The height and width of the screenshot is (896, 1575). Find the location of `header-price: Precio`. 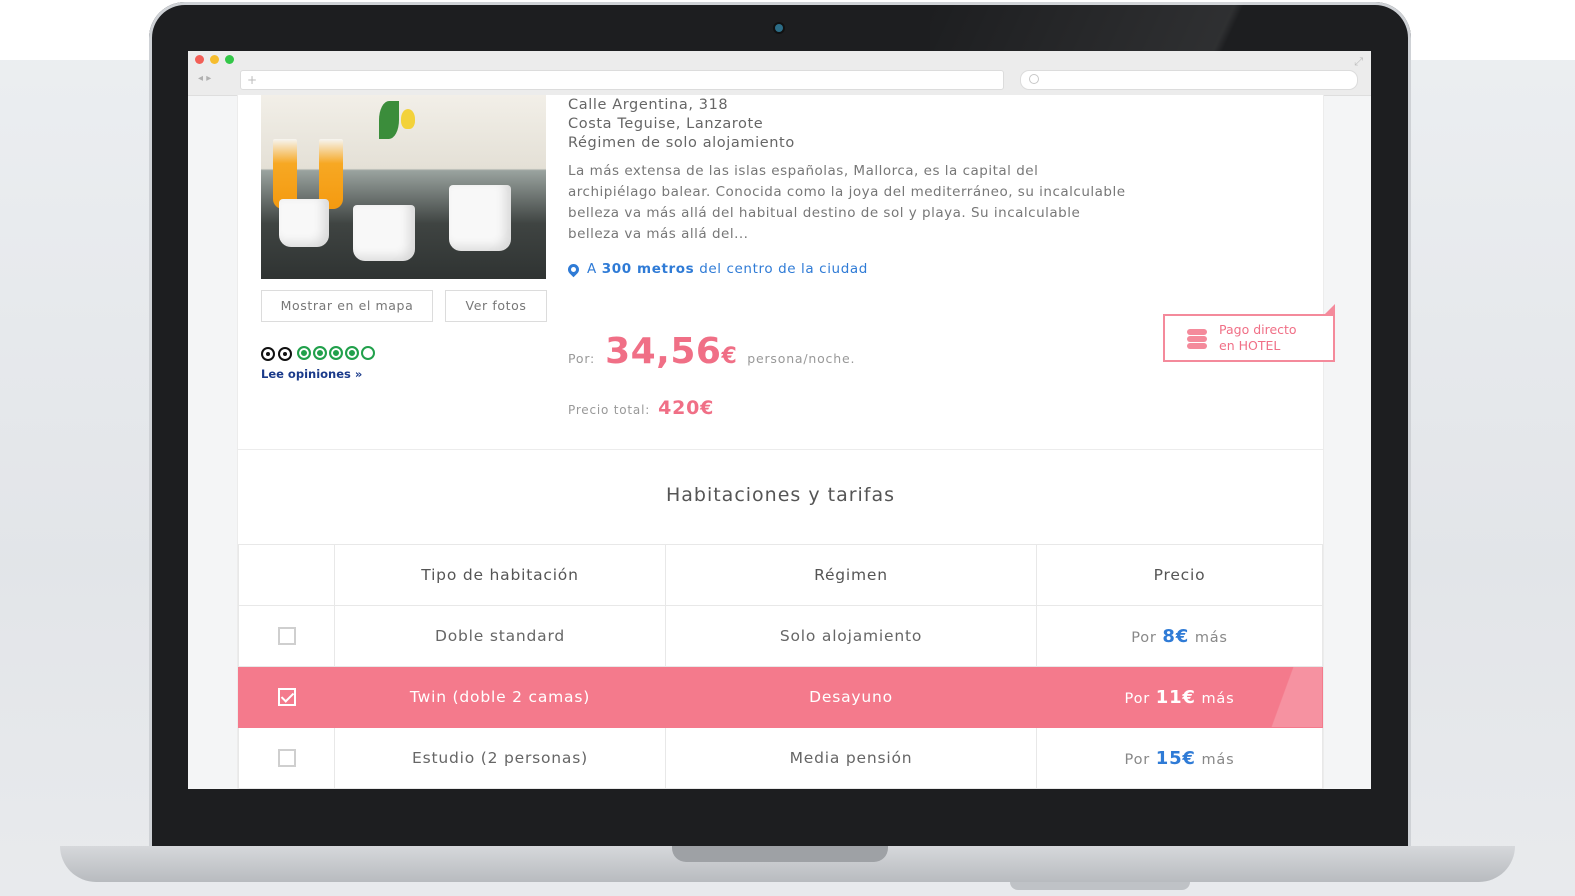

header-price: Precio is located at coordinates (1179, 575).